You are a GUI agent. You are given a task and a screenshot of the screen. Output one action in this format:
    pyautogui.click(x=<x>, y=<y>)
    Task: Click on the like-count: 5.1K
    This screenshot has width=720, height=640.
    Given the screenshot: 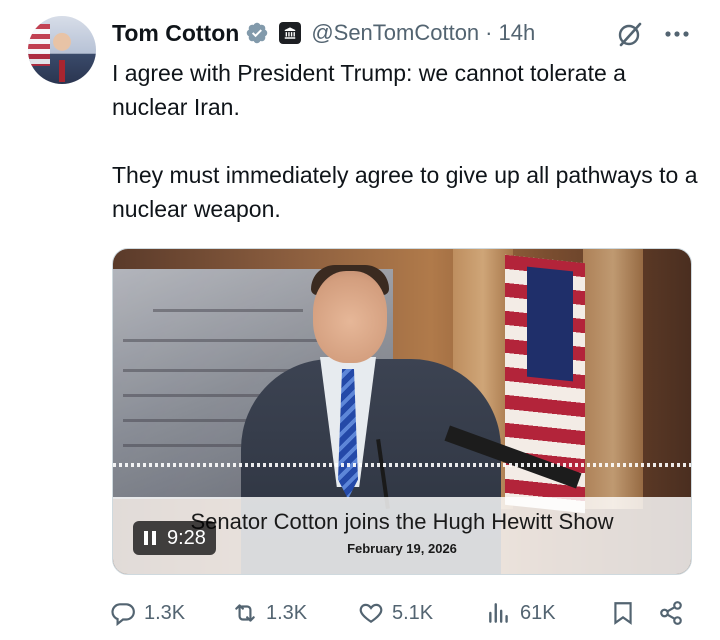 What is the action you would take?
    pyautogui.click(x=413, y=612)
    